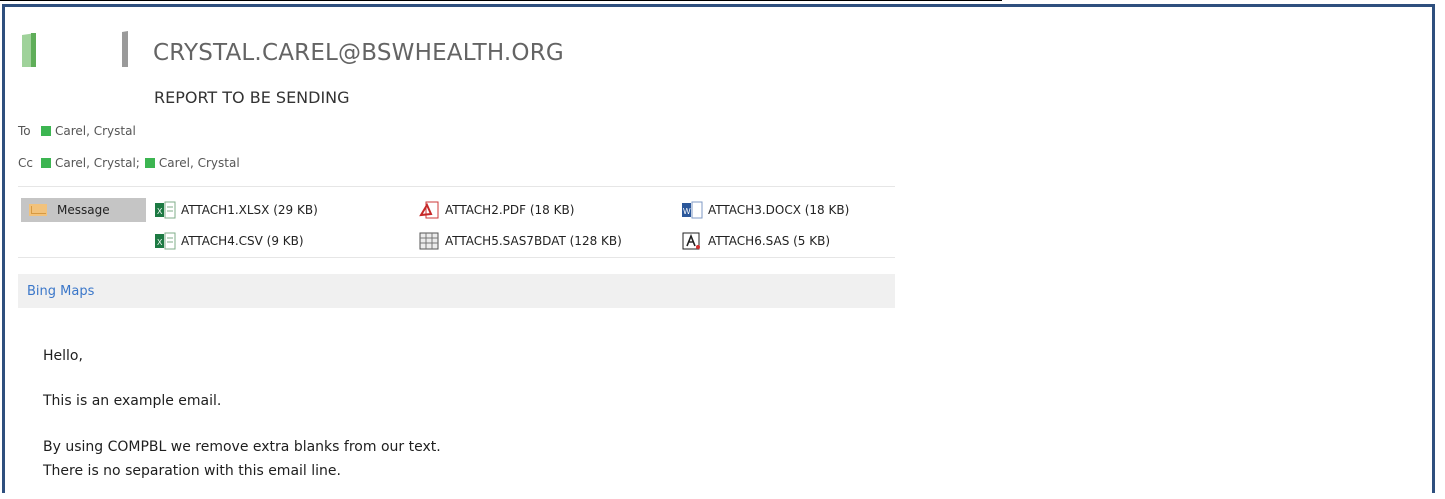 The height and width of the screenshot is (499, 1445). I want to click on attachment-name: ATTACH5.SAS7BDAT (128 KB), so click(533, 241).